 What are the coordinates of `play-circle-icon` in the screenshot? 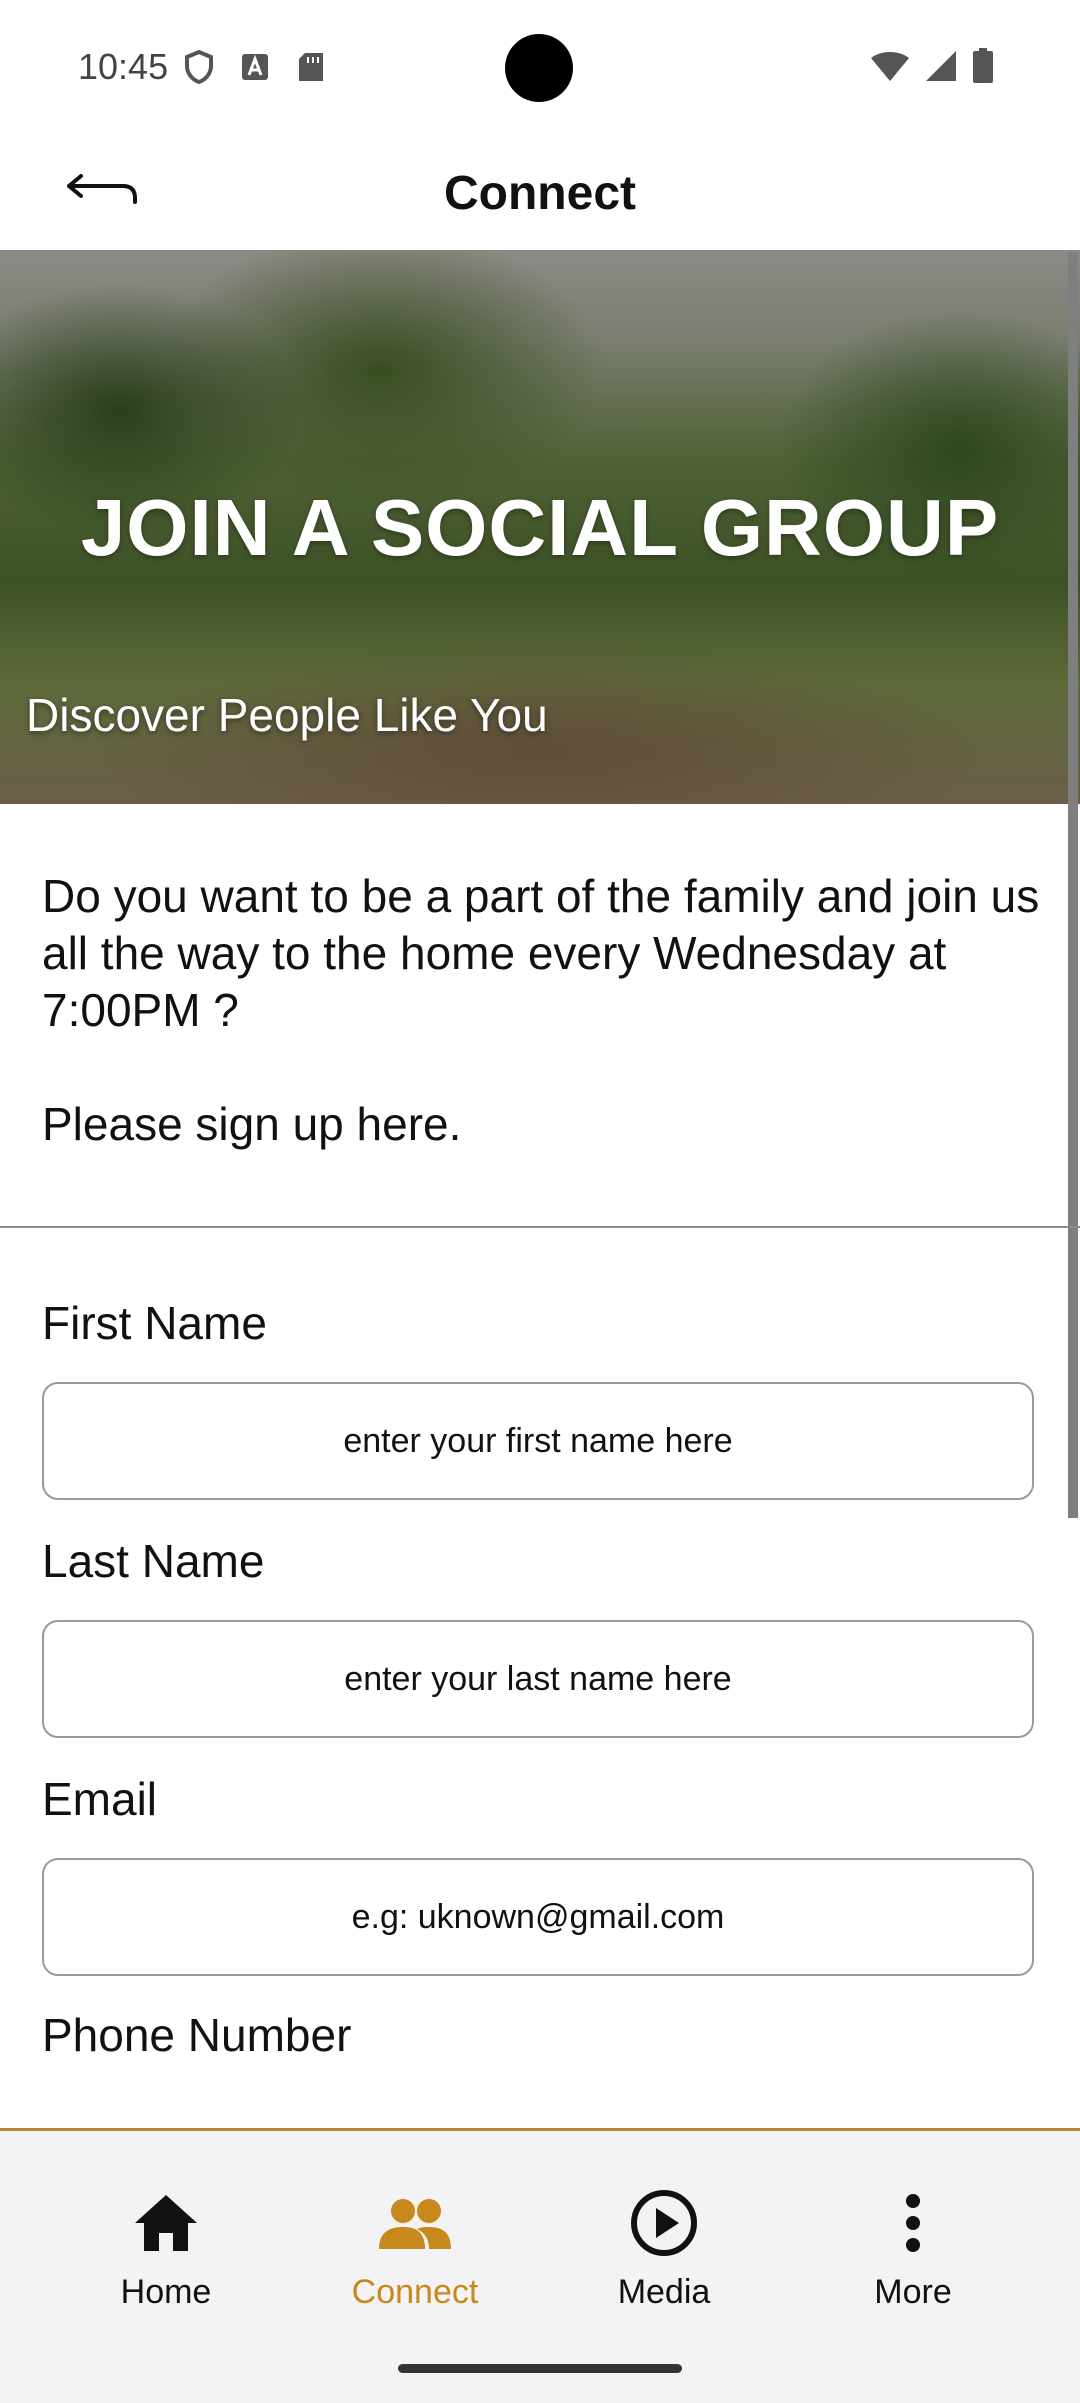 It's located at (664, 2223).